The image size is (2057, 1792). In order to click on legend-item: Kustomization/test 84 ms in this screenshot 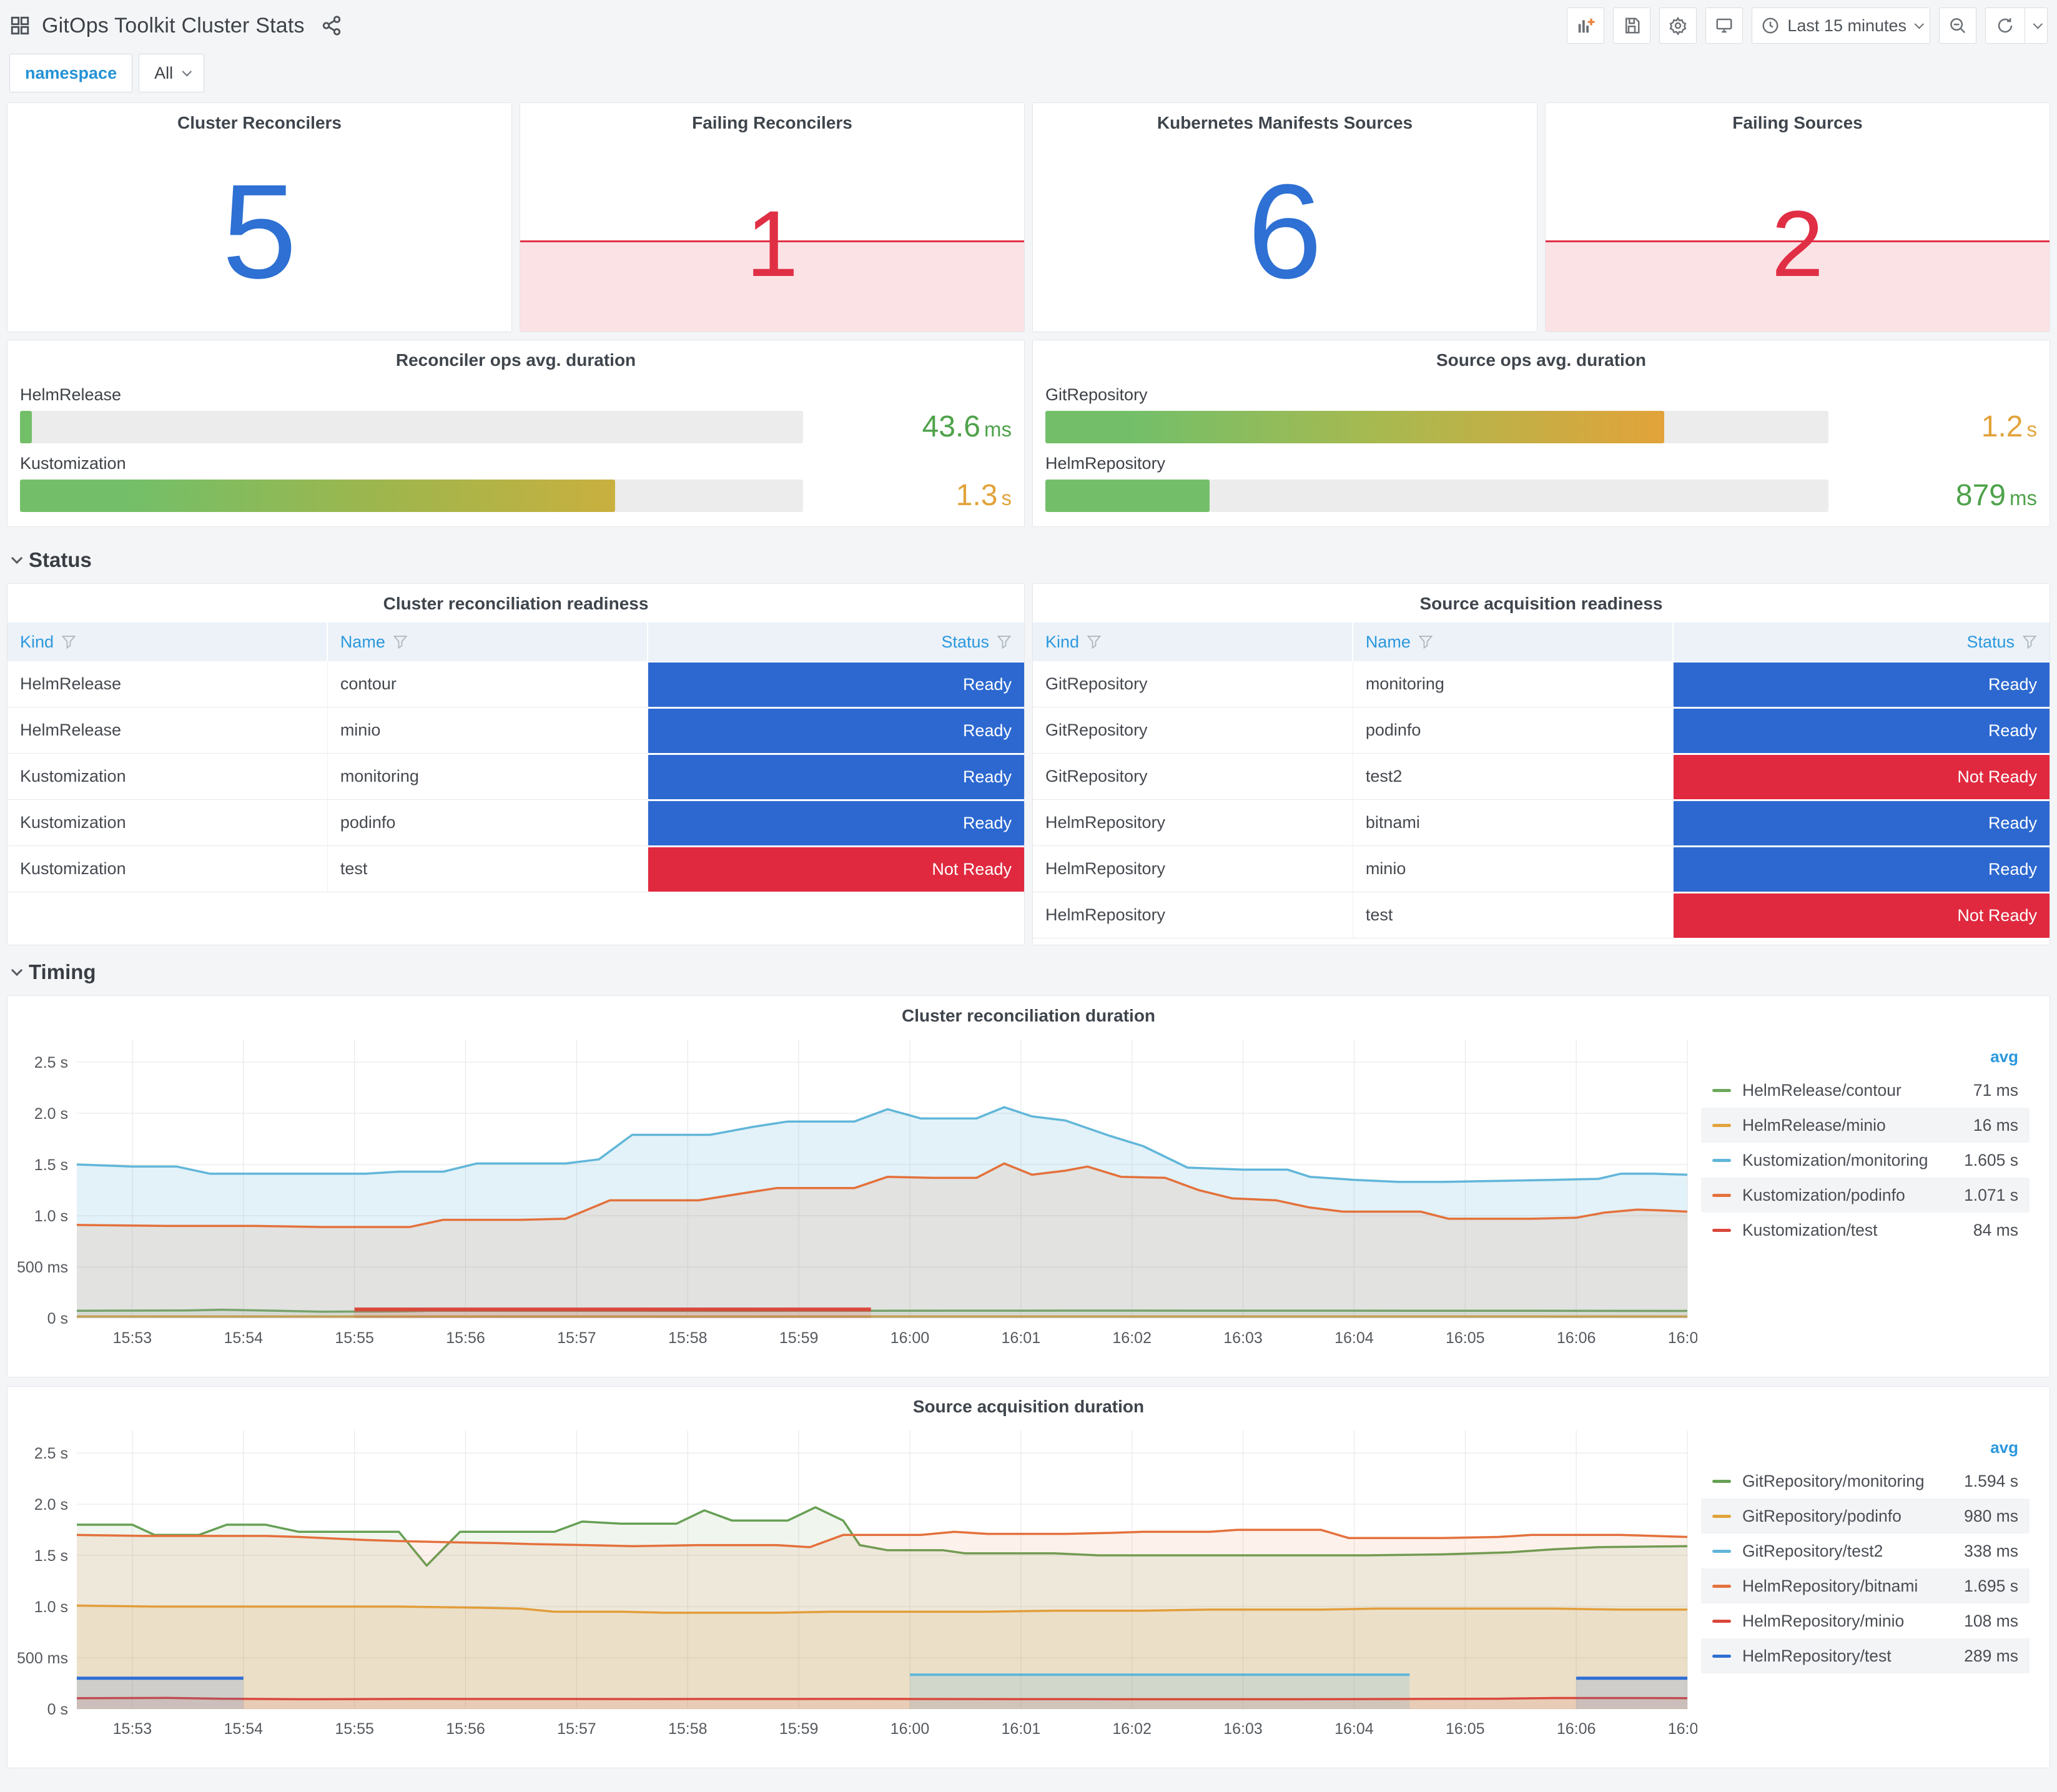, I will do `click(1865, 1230)`.